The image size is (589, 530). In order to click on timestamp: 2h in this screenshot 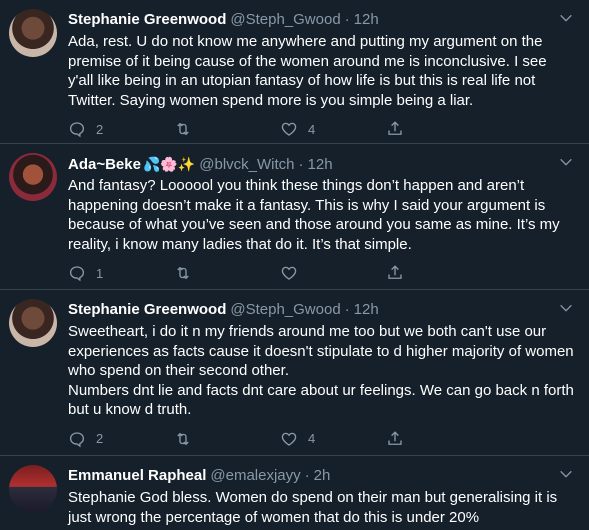, I will do `click(322, 476)`.